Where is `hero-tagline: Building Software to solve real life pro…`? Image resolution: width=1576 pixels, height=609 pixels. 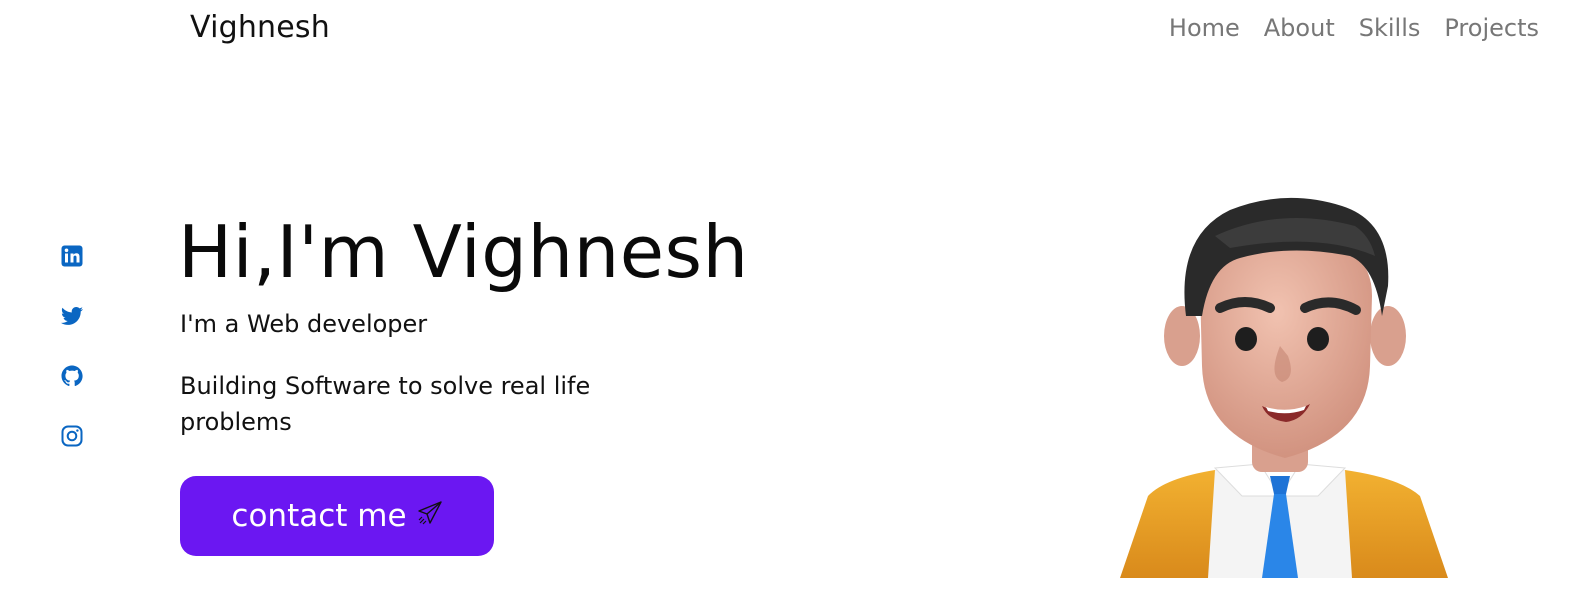 hero-tagline: Building Software to solve real life pro… is located at coordinates (385, 404).